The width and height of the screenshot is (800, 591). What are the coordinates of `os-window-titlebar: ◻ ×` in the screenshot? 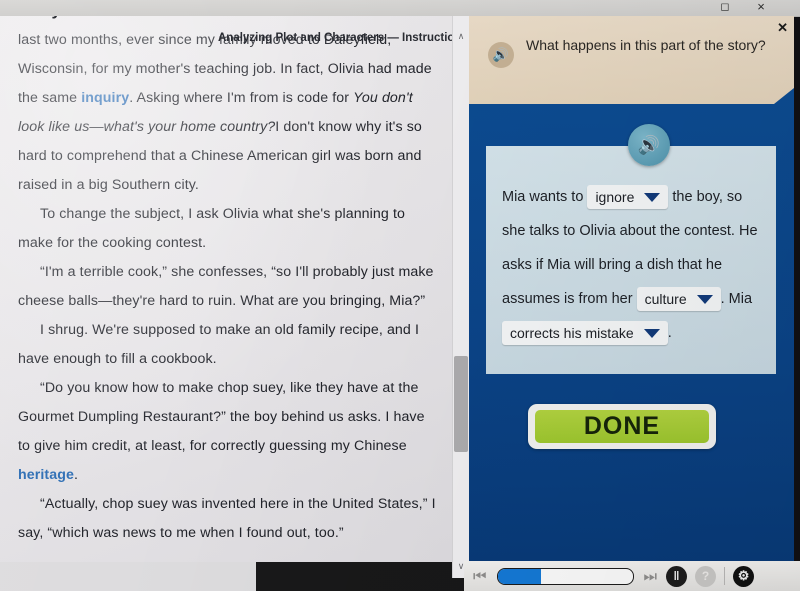 It's located at (400, 8).